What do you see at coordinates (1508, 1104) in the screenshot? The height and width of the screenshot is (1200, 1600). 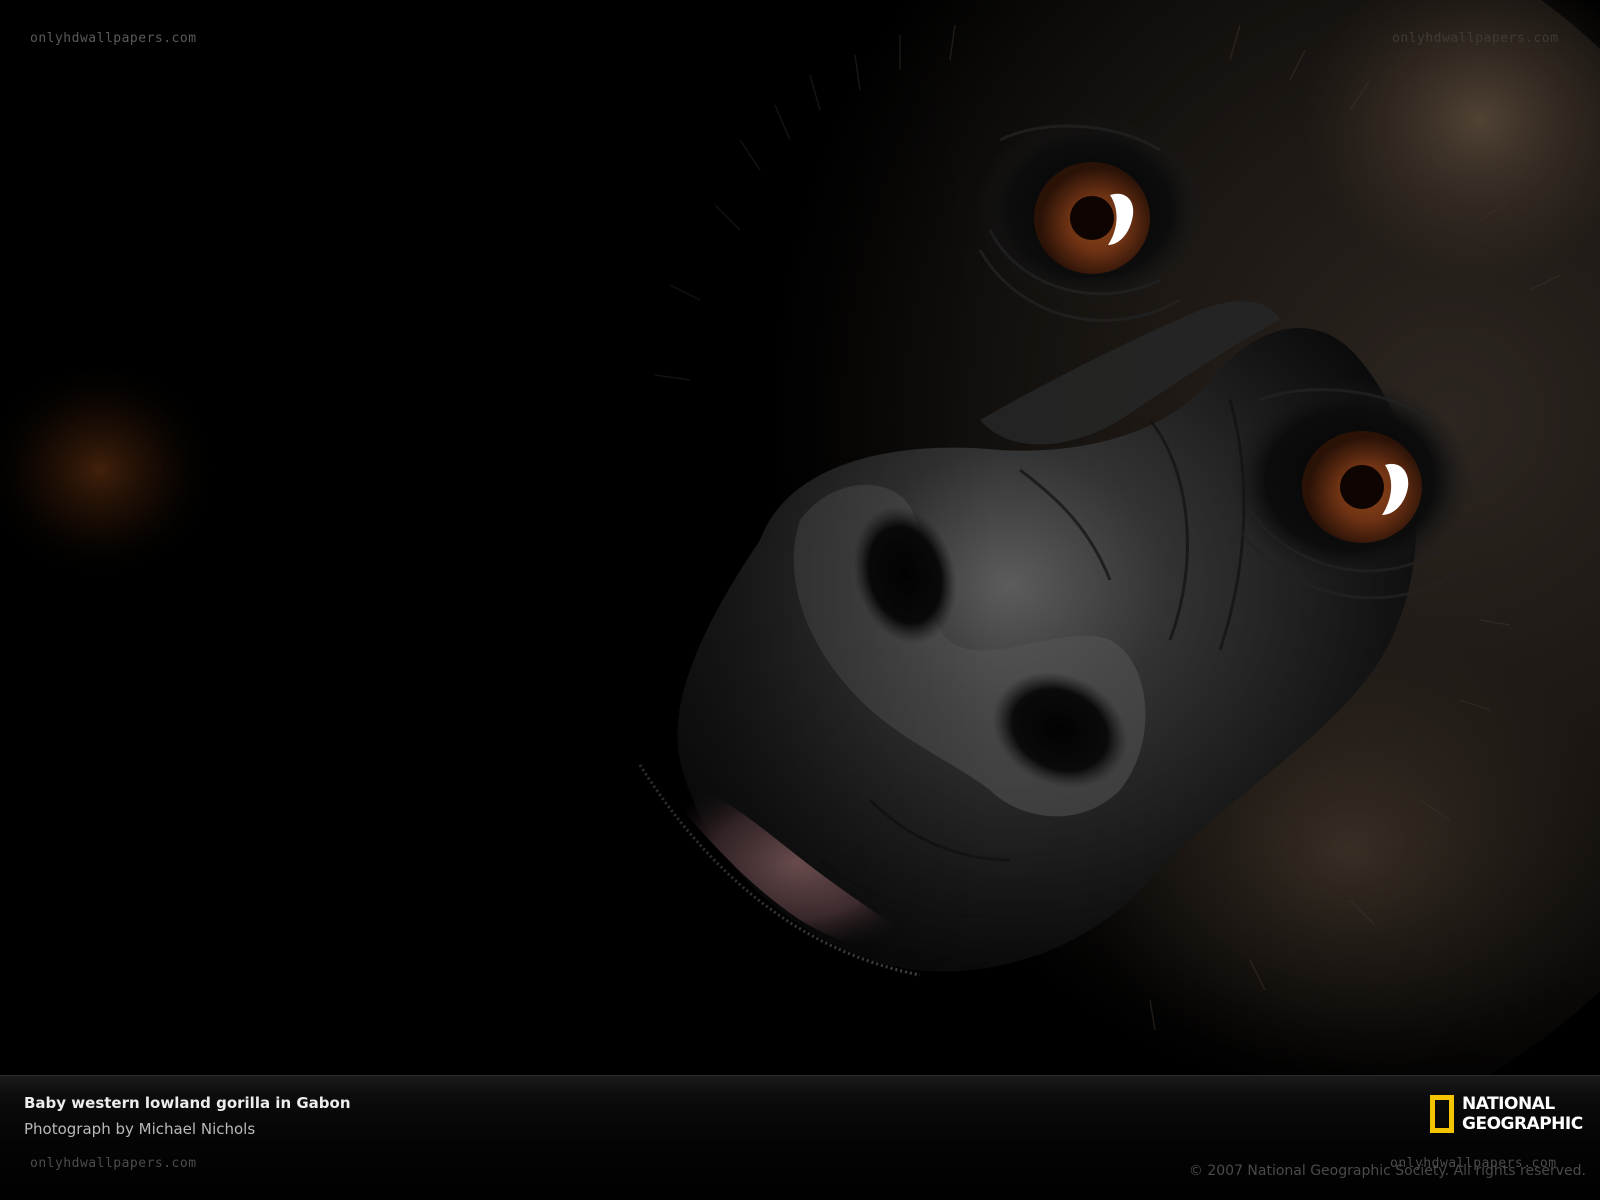 I see `logo-line-national: NATIONAL` at bounding box center [1508, 1104].